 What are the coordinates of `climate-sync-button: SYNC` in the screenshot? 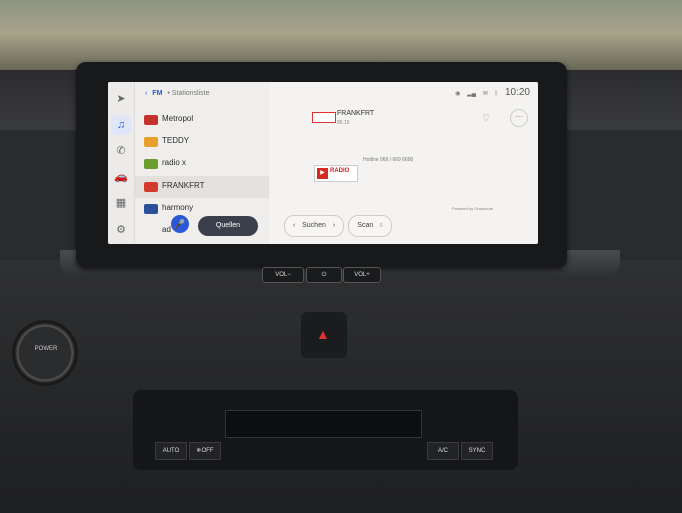 It's located at (477, 451).